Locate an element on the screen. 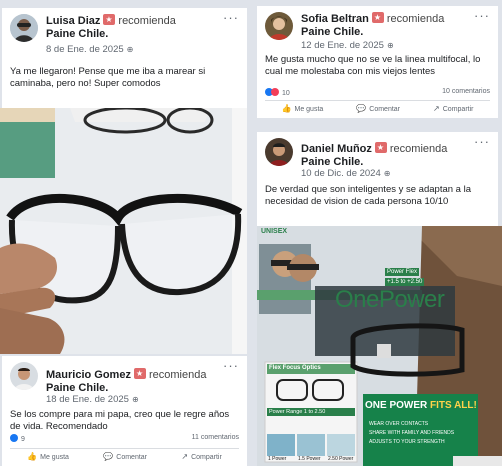 The height and width of the screenshot is (466, 502). box-power-label-2: 1.5 Power is located at coordinates (309, 459).